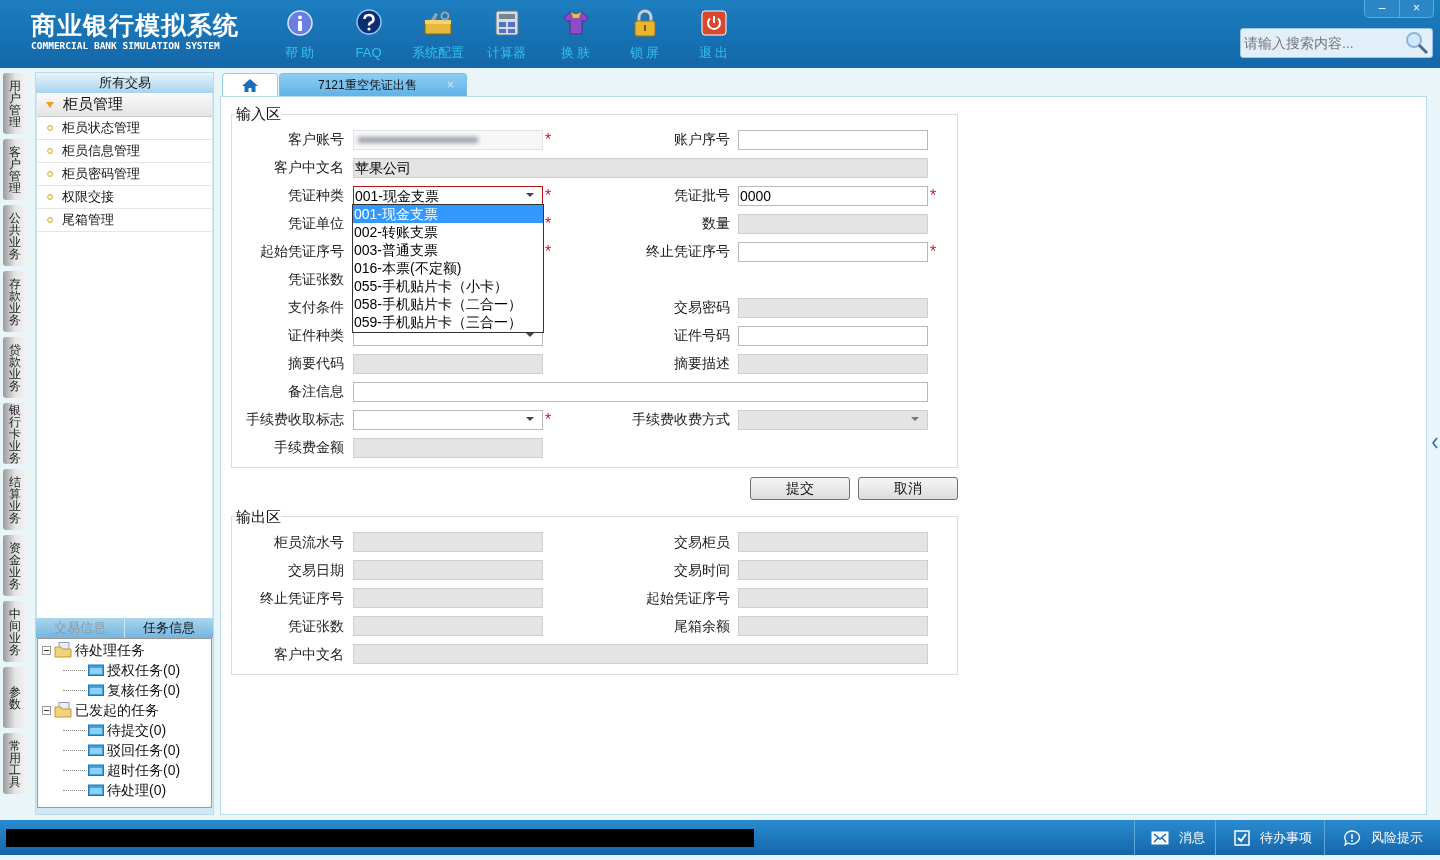 The image size is (1440, 860). I want to click on field-label: 客户账号, so click(315, 139).